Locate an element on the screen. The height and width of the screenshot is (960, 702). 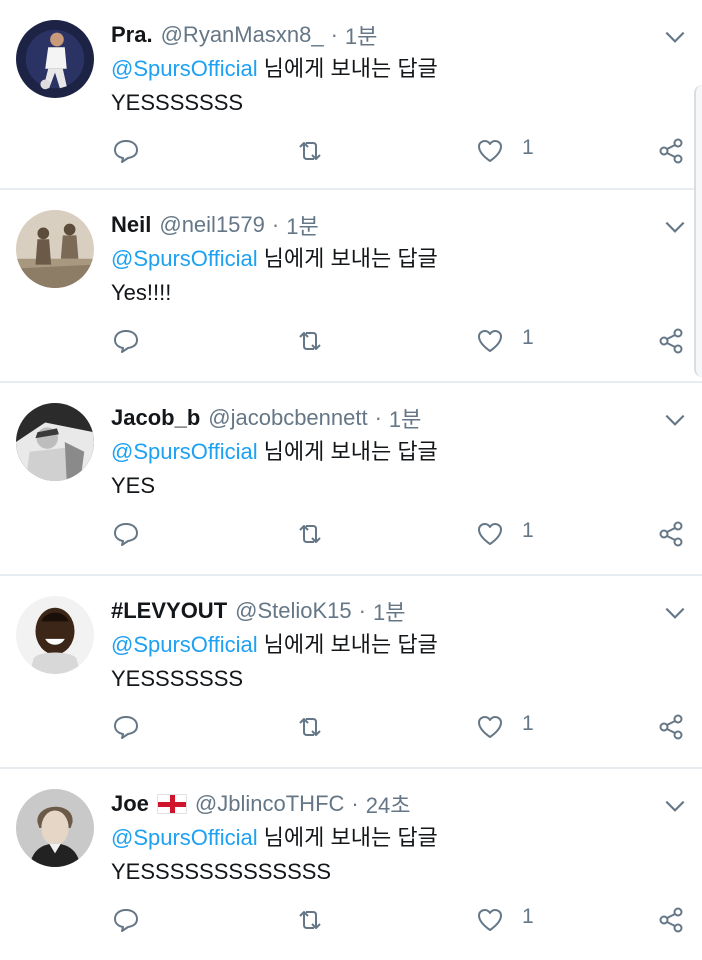
tweet-header: Joe @JblincoTHFC · 24초 is located at coordinates (260, 804).